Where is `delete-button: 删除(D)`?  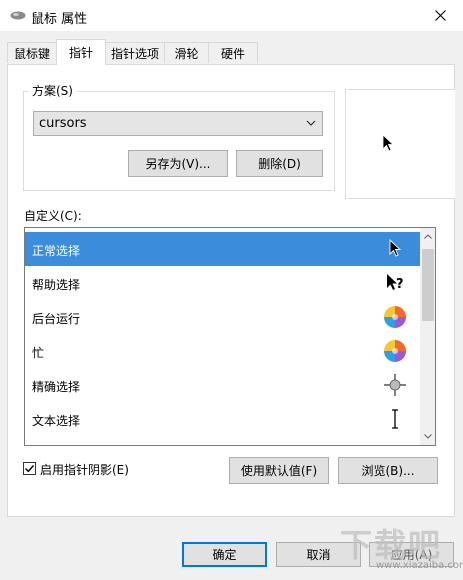
delete-button: 删除(D) is located at coordinates (279, 163).